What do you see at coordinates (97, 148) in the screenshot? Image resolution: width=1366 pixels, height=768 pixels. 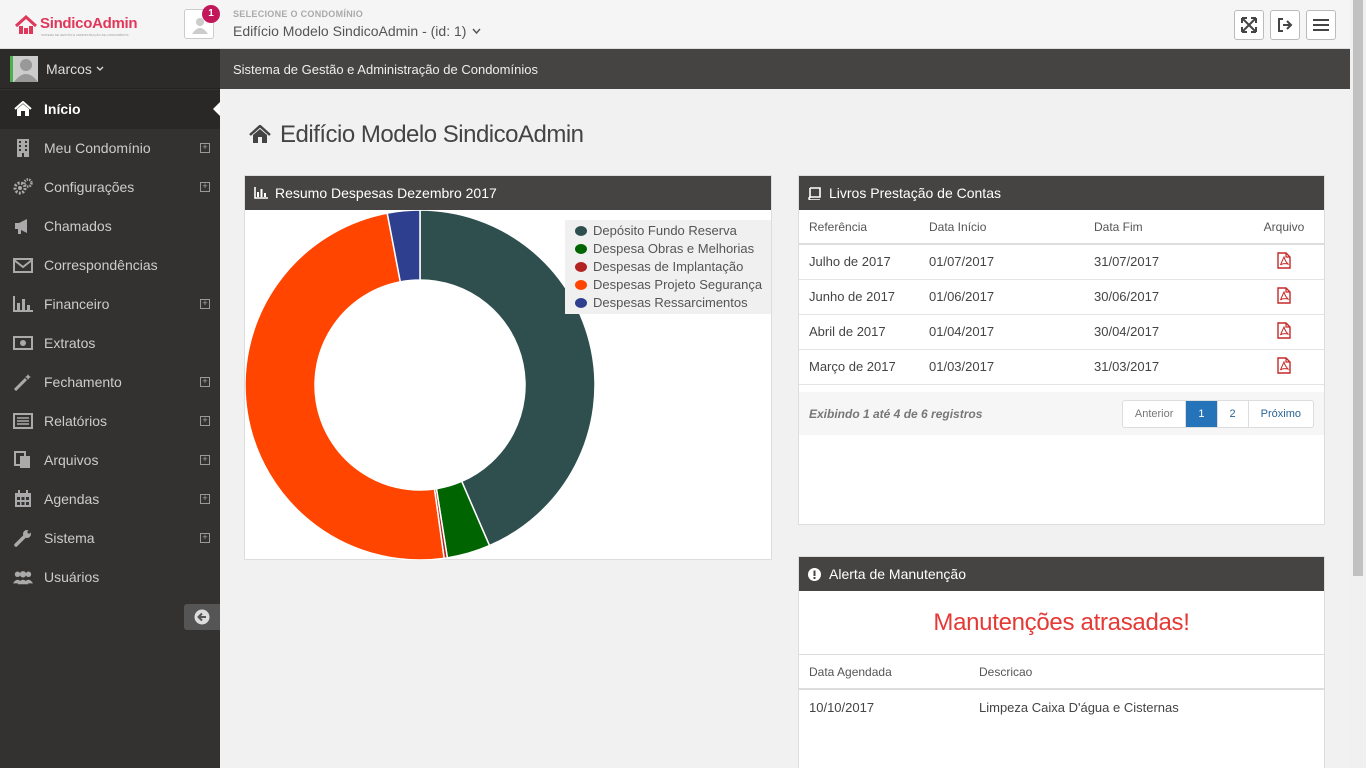 I see `sidebar-item-label: Meu Condomínio` at bounding box center [97, 148].